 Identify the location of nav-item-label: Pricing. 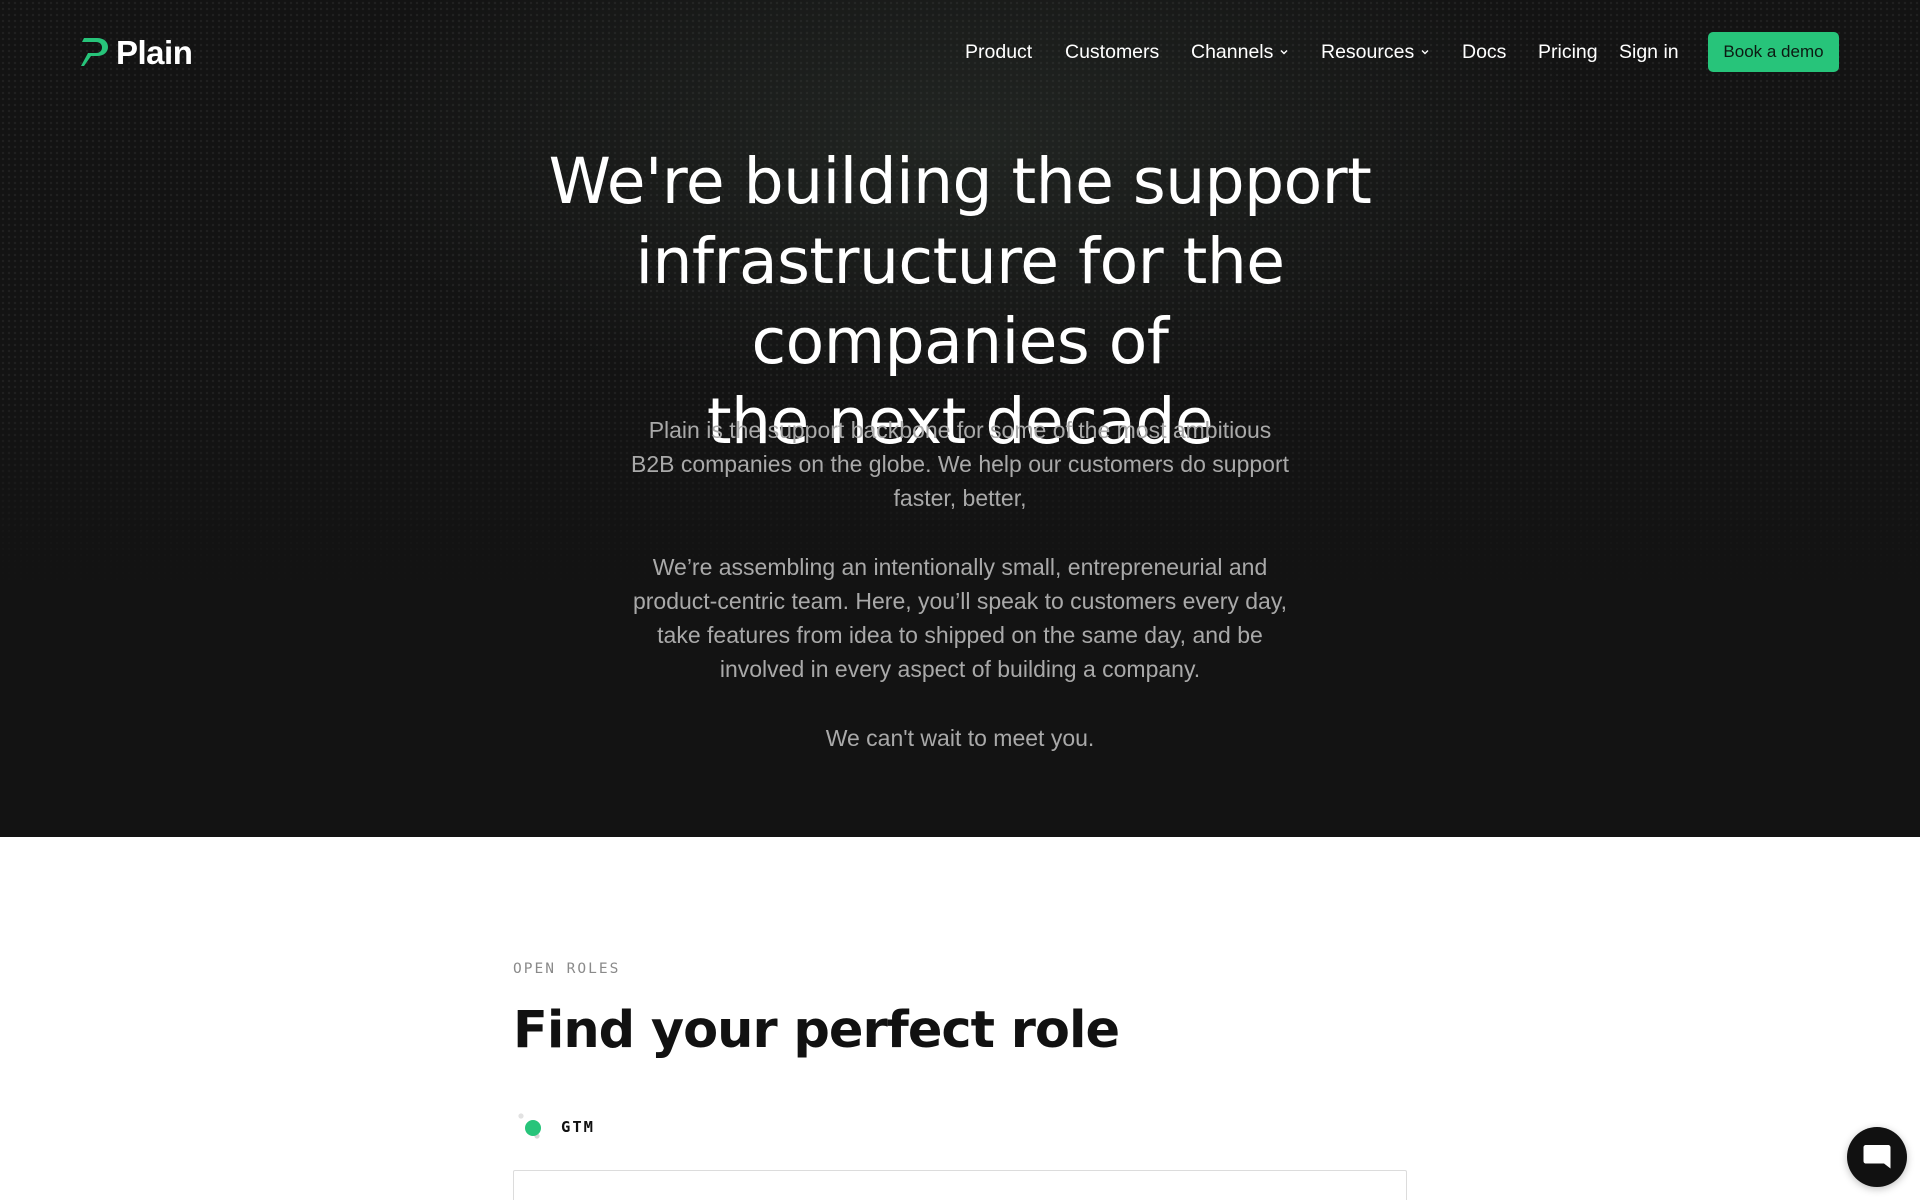
(1568, 52).